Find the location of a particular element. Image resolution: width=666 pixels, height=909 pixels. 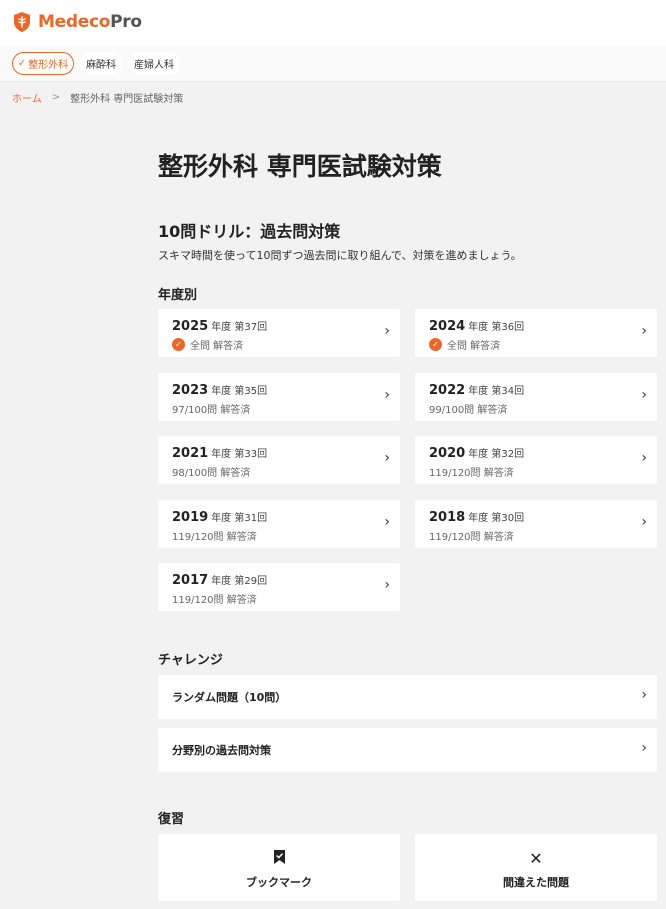

year-label: 2017 is located at coordinates (190, 580).